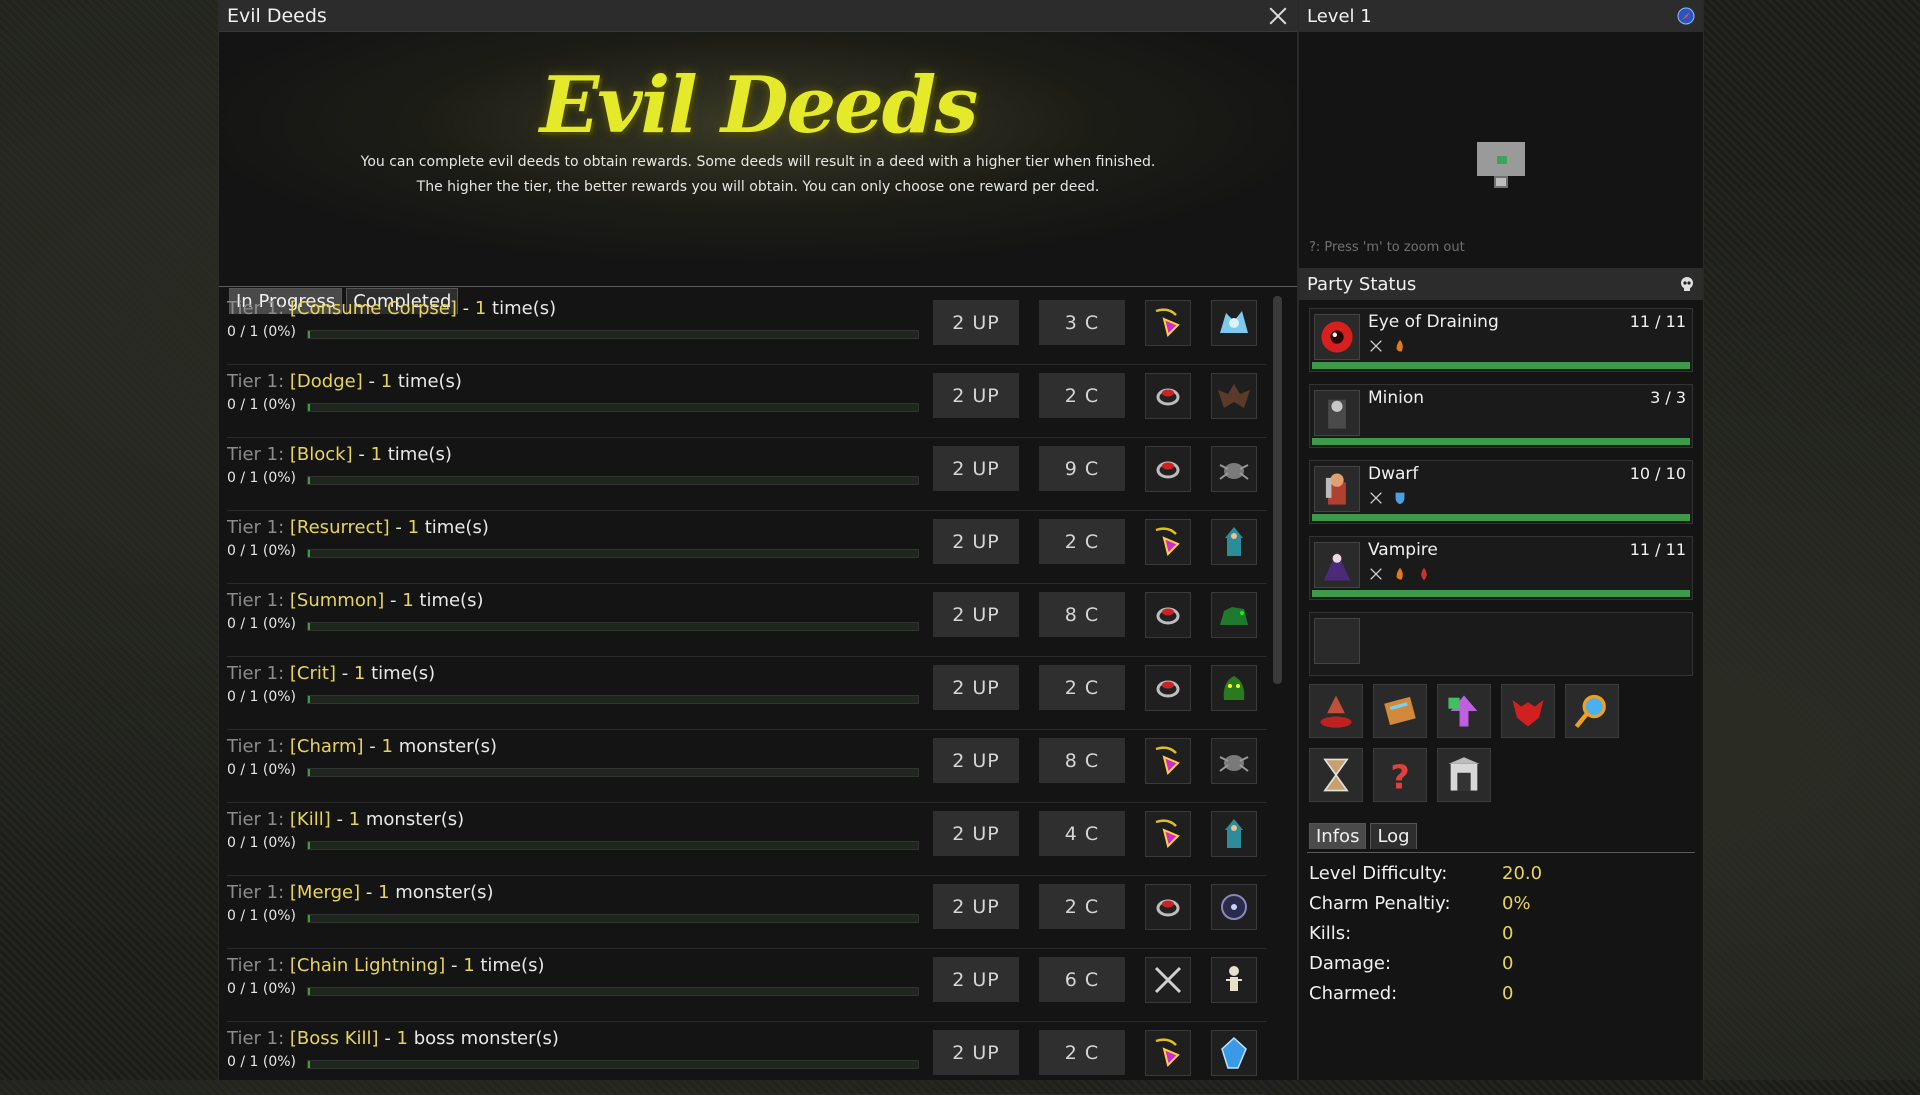  I want to click on skull-icon, so click(1687, 284).